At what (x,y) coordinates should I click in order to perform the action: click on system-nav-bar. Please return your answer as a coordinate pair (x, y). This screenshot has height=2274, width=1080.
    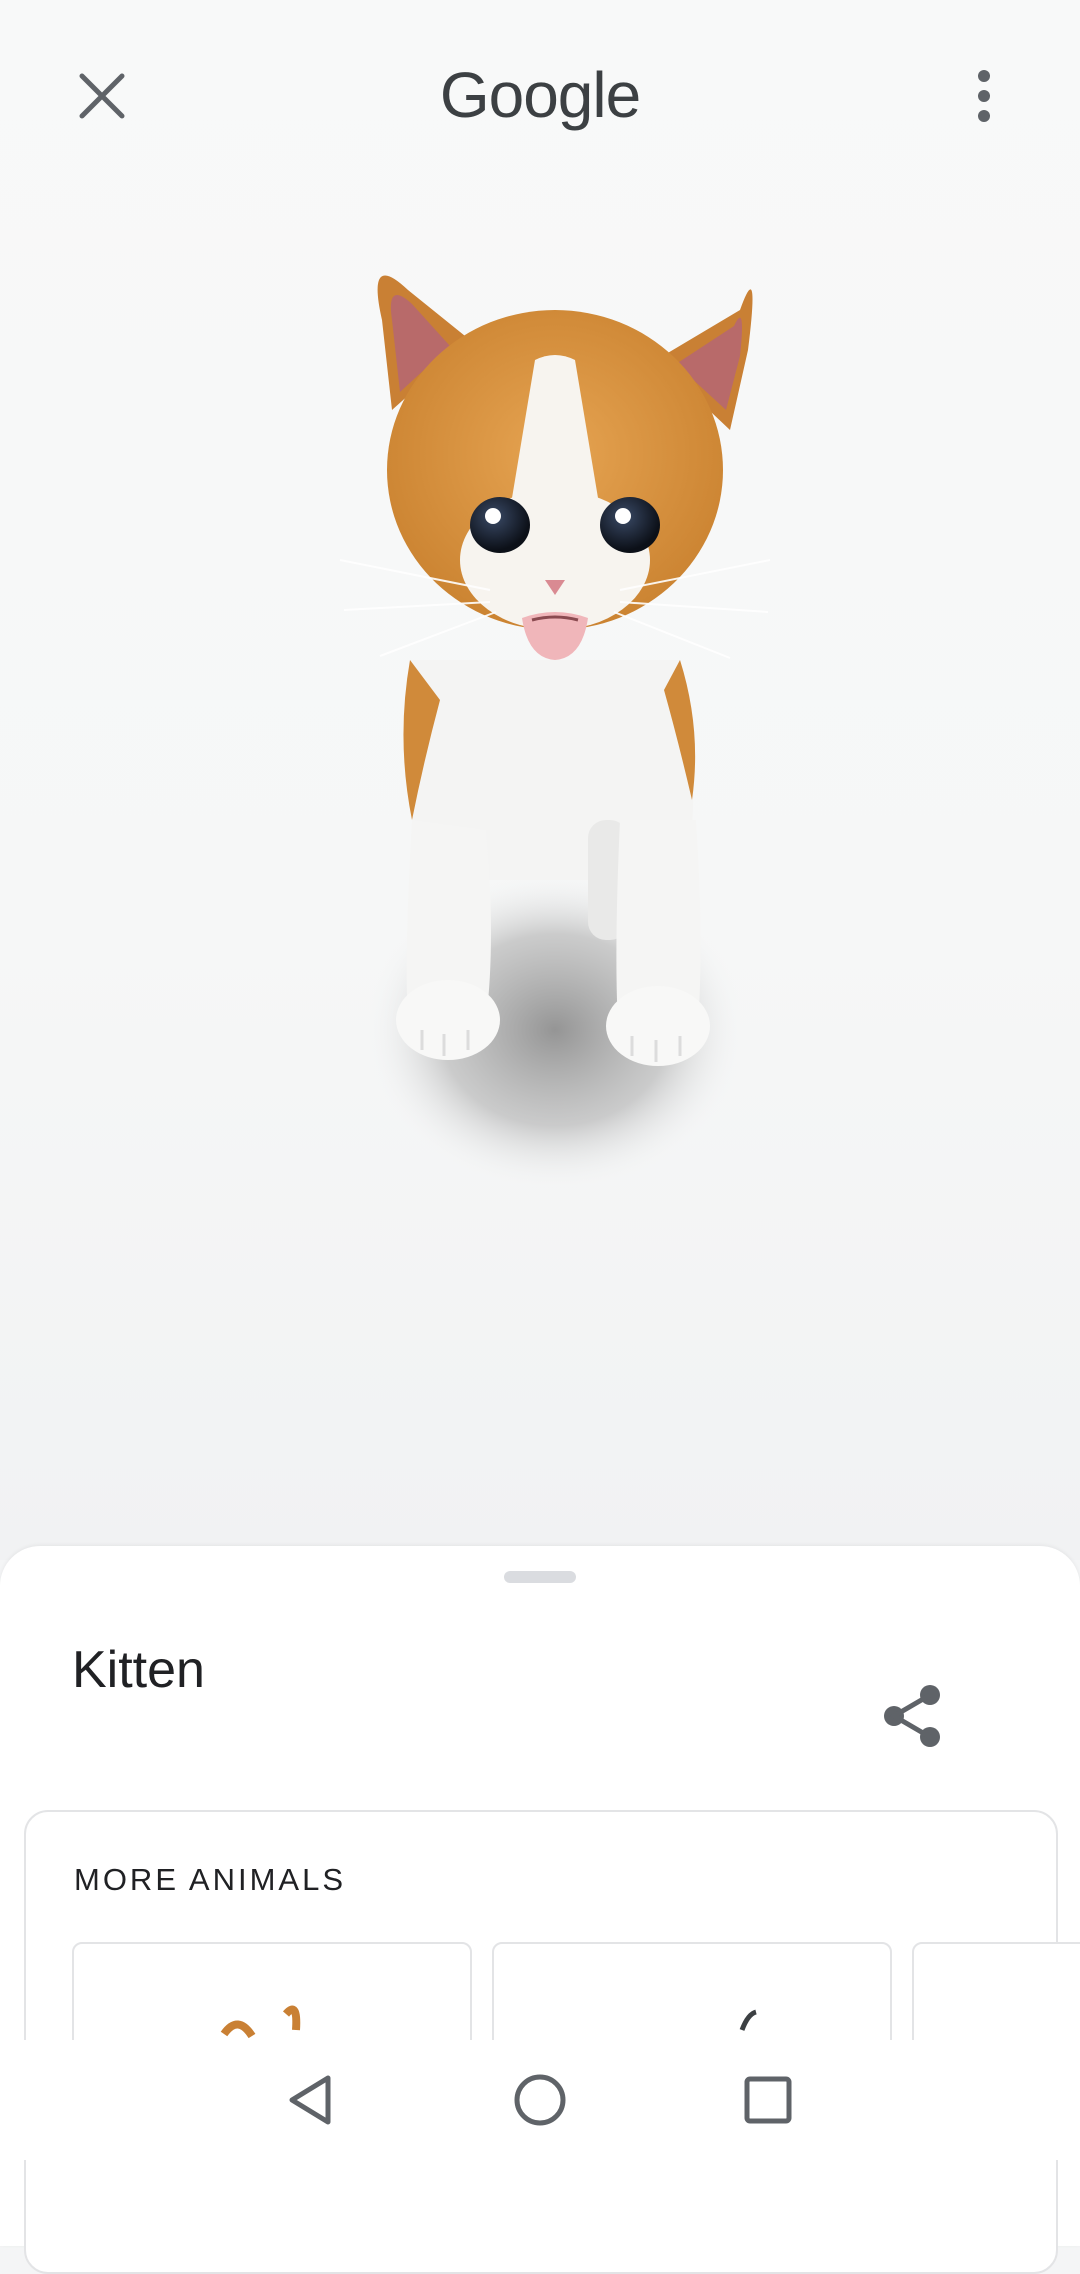
    Looking at the image, I should click on (540, 2100).